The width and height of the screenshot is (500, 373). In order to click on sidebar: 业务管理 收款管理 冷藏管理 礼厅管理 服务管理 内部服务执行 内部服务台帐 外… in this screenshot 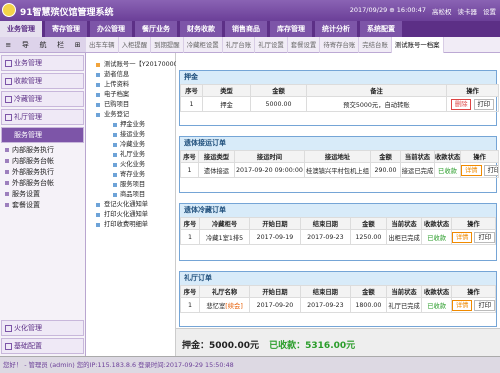, I will do `click(43, 204)`.